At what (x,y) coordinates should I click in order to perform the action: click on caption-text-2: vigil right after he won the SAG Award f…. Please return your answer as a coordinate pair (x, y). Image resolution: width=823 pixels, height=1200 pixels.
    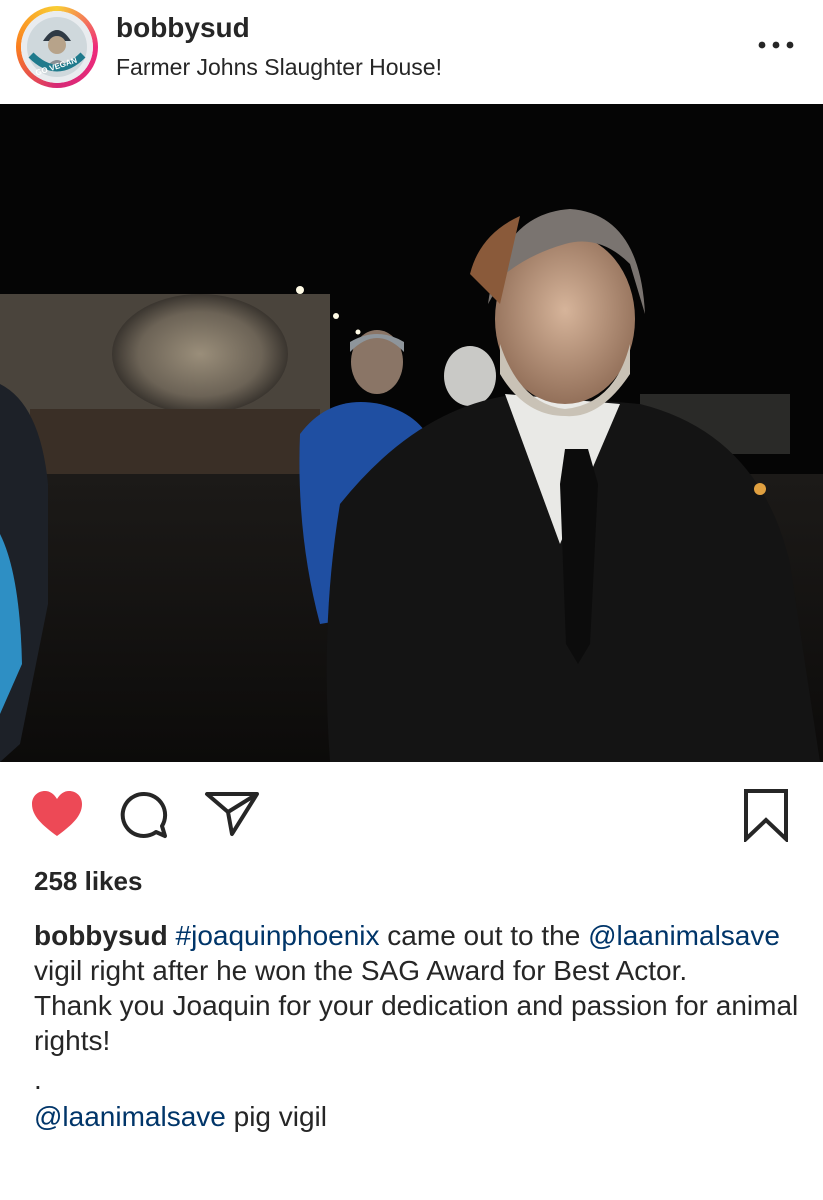
    Looking at the image, I should click on (361, 970).